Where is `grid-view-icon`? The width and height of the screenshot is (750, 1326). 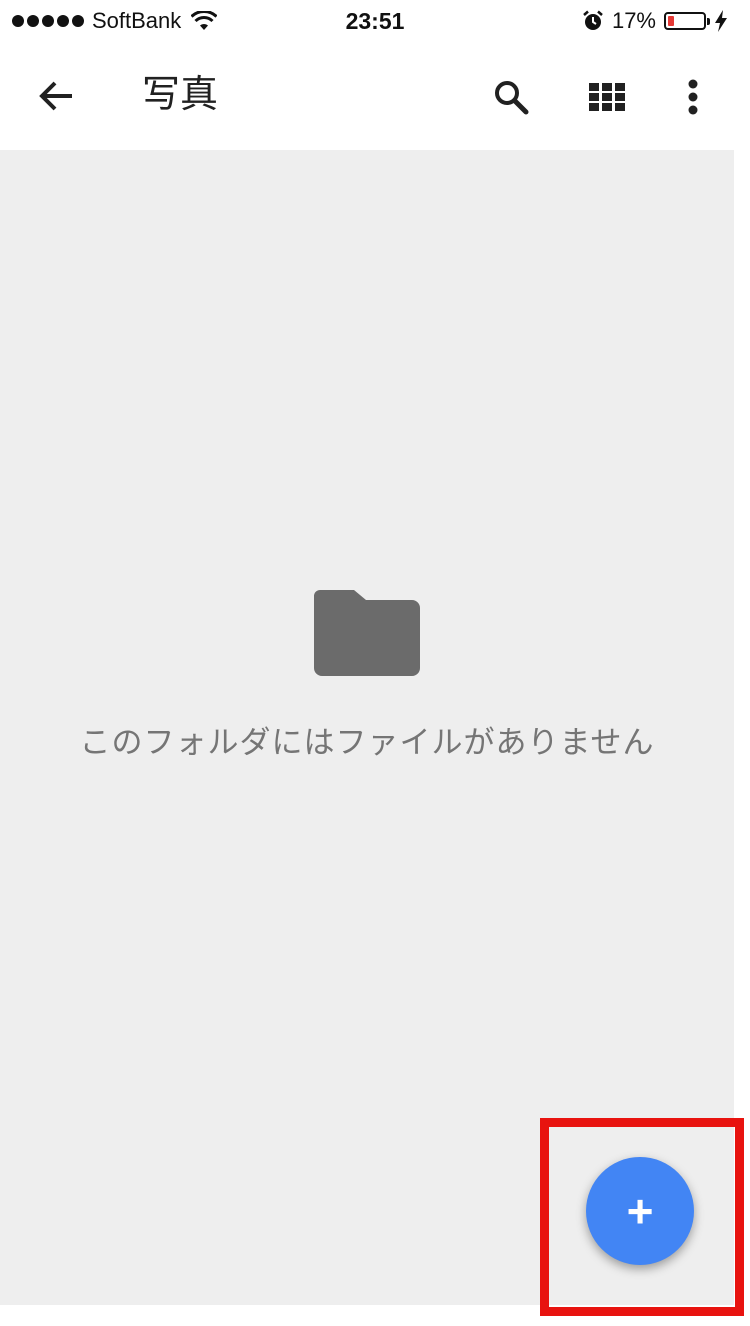 grid-view-icon is located at coordinates (607, 97).